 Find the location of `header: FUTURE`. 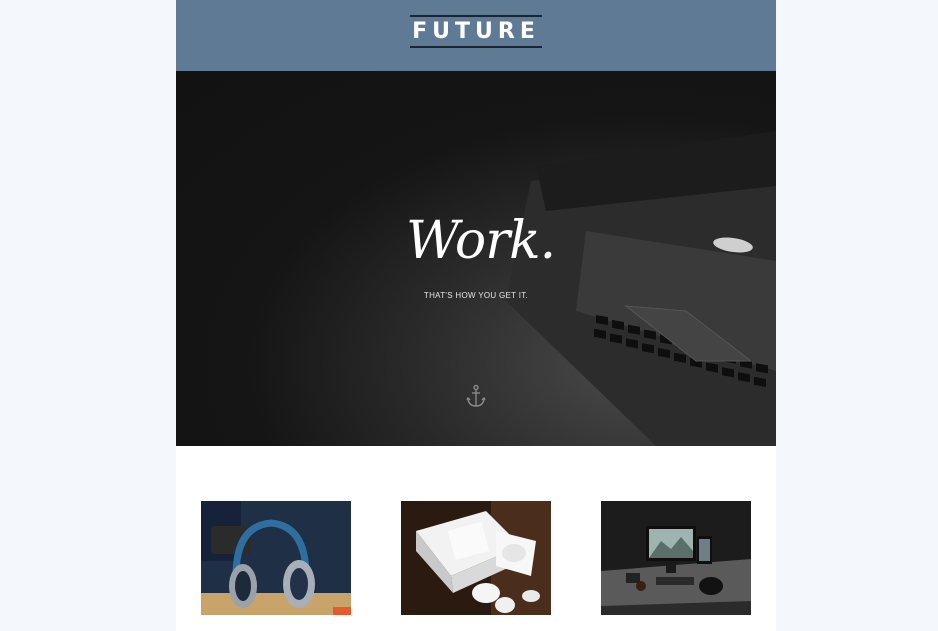

header: FUTURE is located at coordinates (476, 35).